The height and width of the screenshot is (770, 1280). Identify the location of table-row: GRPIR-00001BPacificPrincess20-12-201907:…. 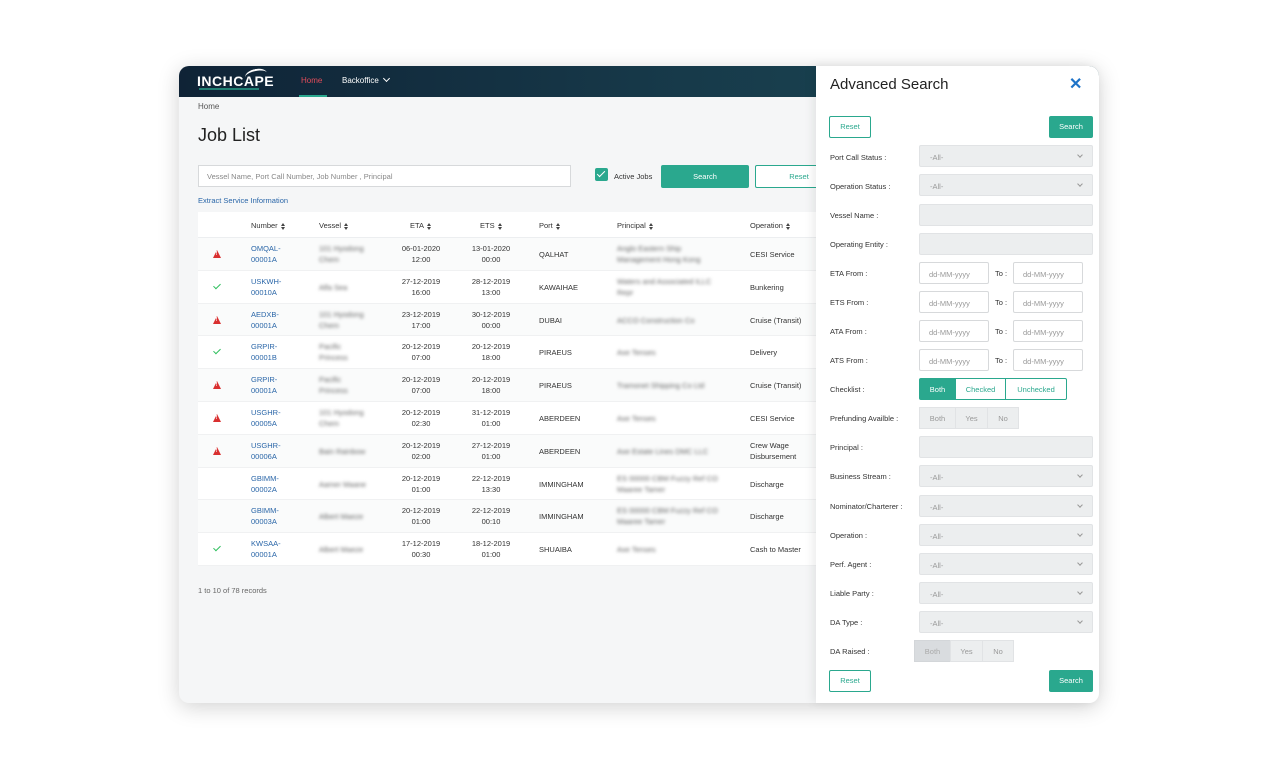
(508, 352).